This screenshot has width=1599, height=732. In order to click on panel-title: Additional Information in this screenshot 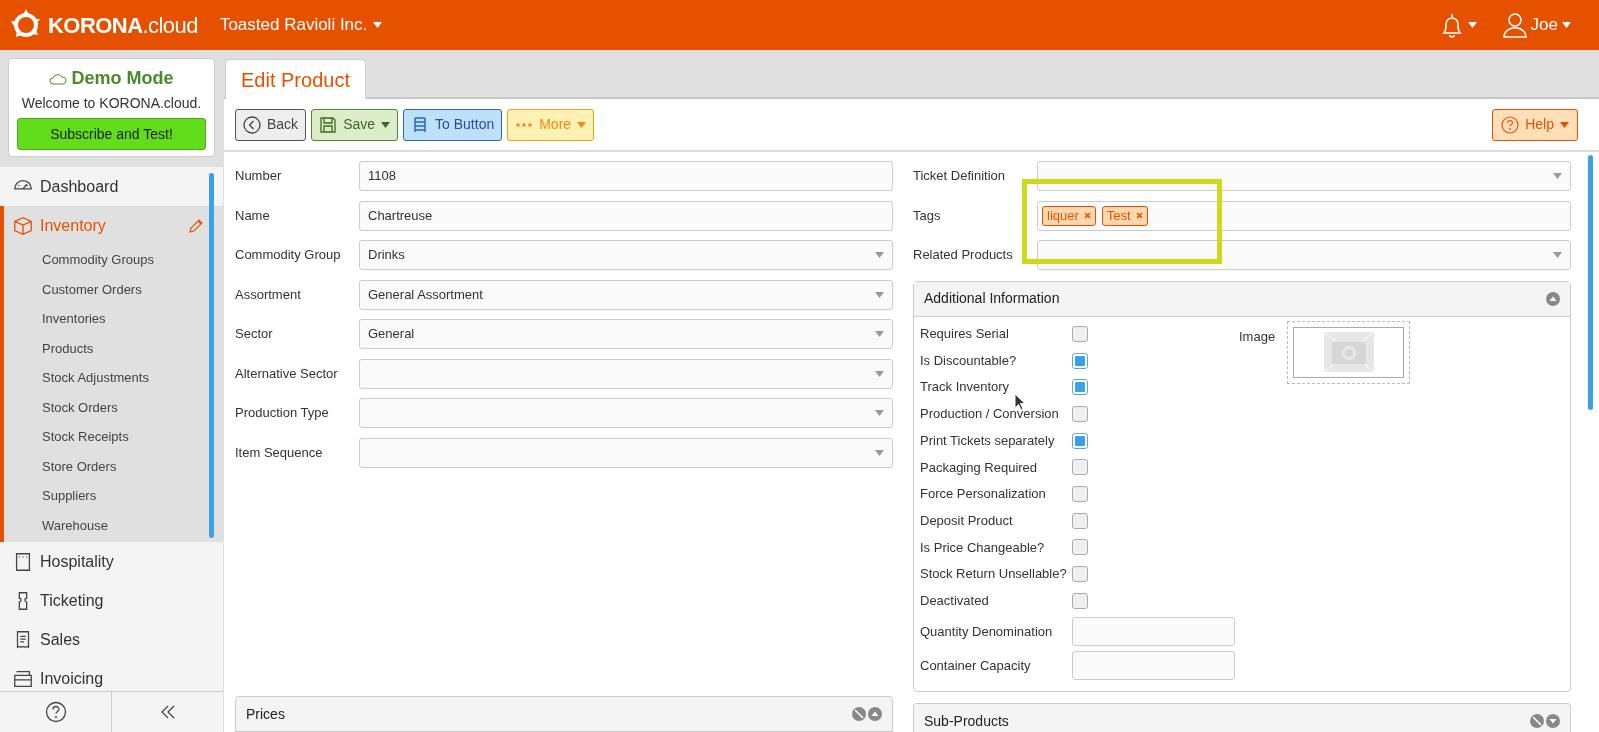, I will do `click(992, 298)`.